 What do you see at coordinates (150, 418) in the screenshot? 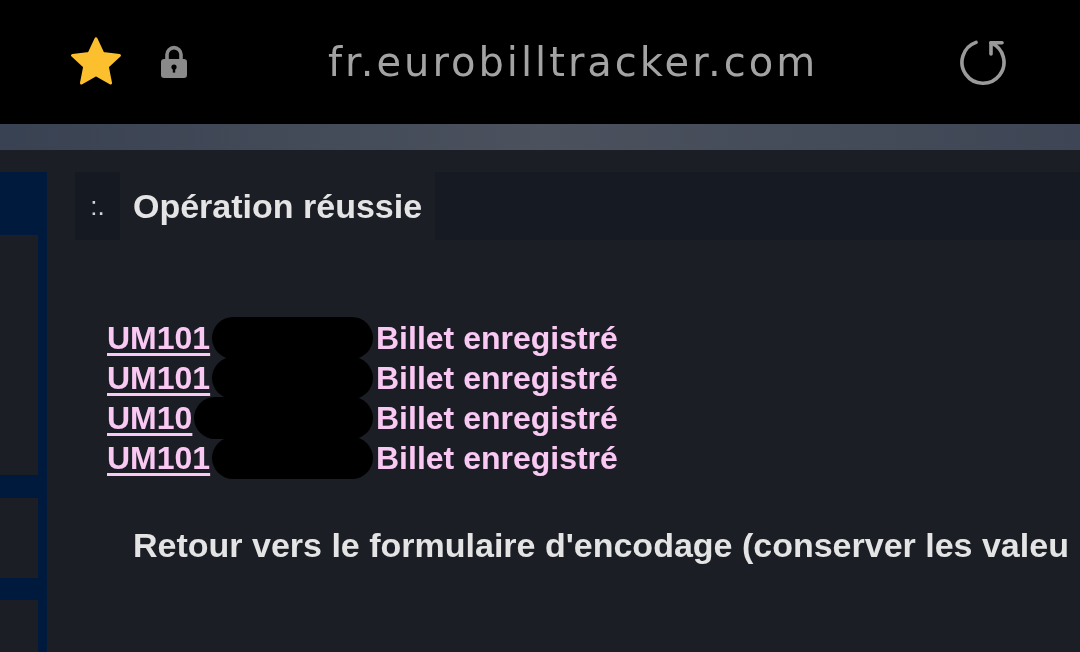
I see `serial-link: UM10` at bounding box center [150, 418].